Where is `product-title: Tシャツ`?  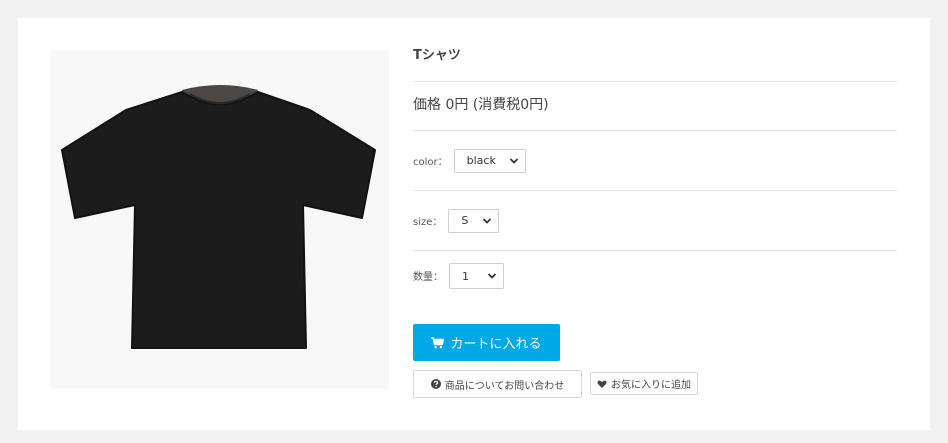 product-title: Tシャツ is located at coordinates (437, 55).